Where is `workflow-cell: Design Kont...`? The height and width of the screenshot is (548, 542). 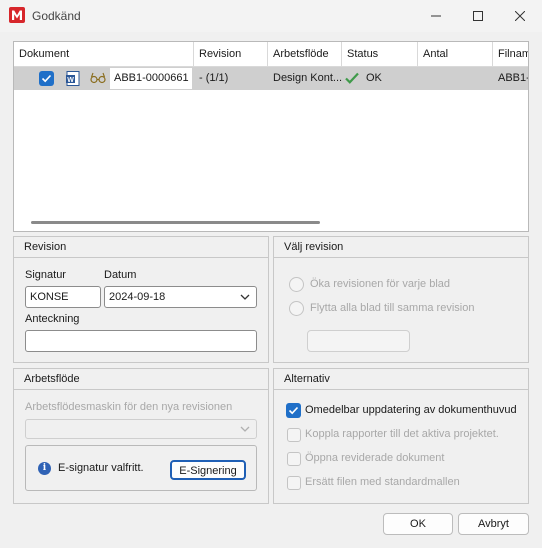
workflow-cell: Design Kont... is located at coordinates (307, 78).